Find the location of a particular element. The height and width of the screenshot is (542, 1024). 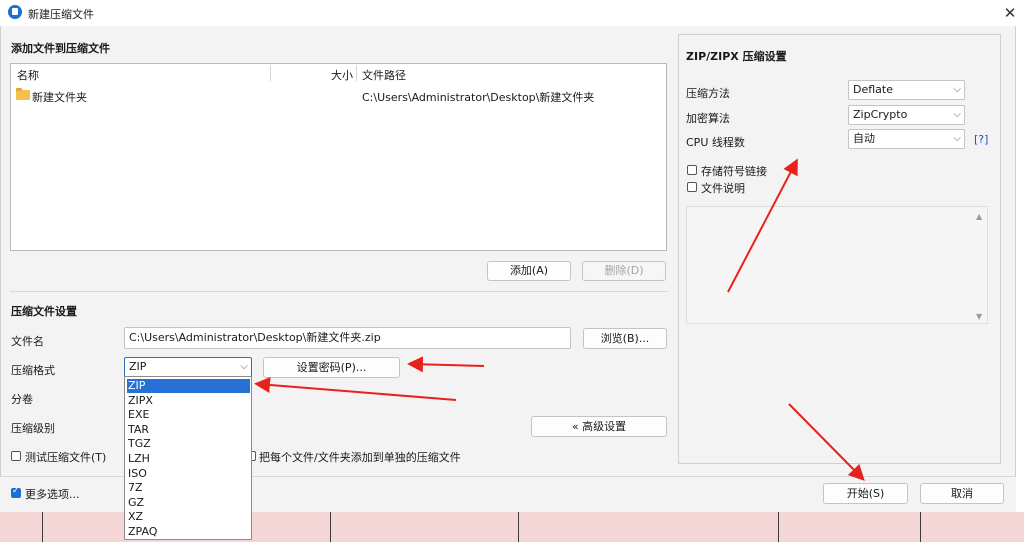

format-option-7z: 7Z is located at coordinates (188, 488).